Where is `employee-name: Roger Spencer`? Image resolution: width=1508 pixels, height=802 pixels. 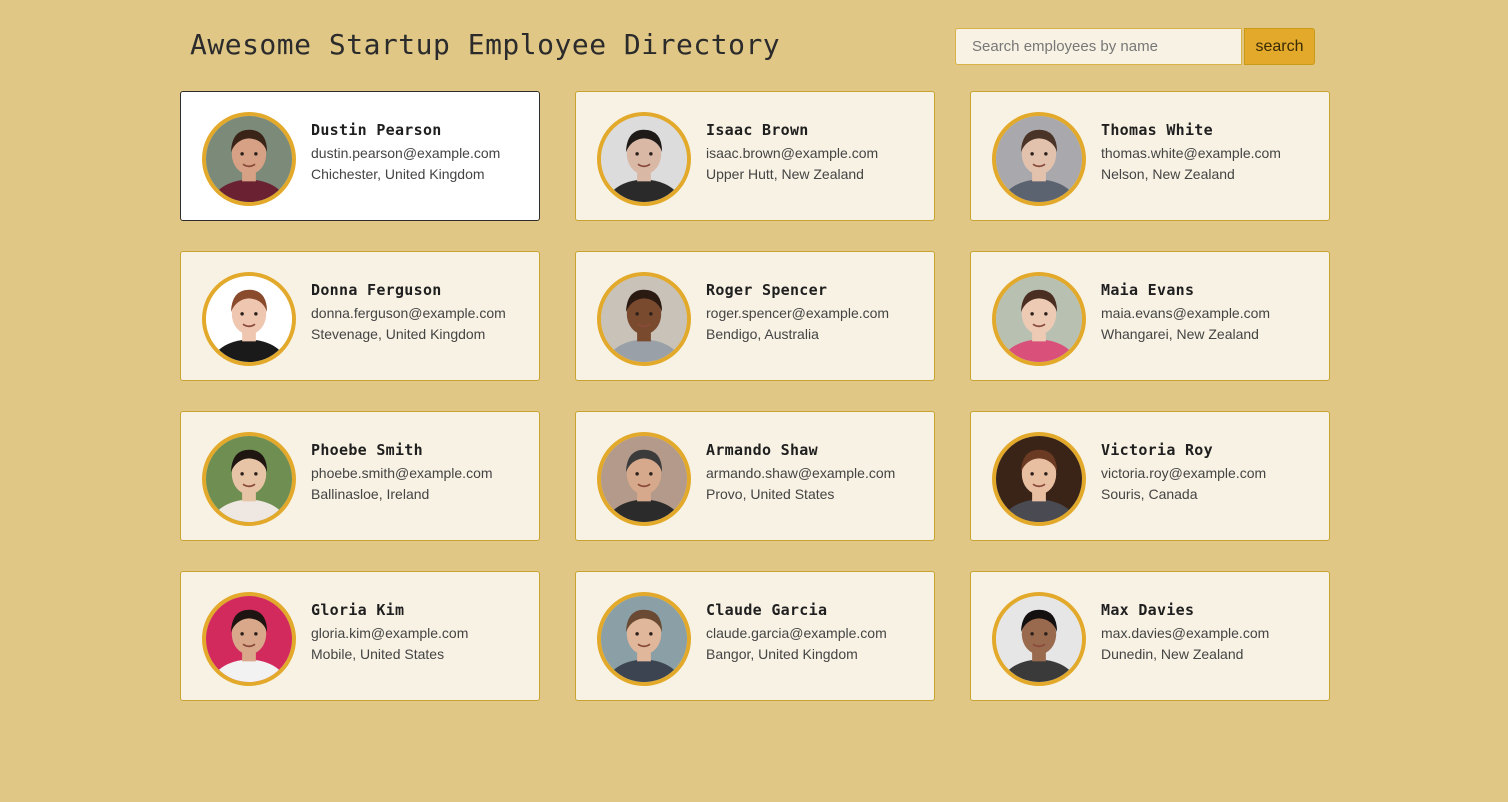 employee-name: Roger Spencer is located at coordinates (767, 290).